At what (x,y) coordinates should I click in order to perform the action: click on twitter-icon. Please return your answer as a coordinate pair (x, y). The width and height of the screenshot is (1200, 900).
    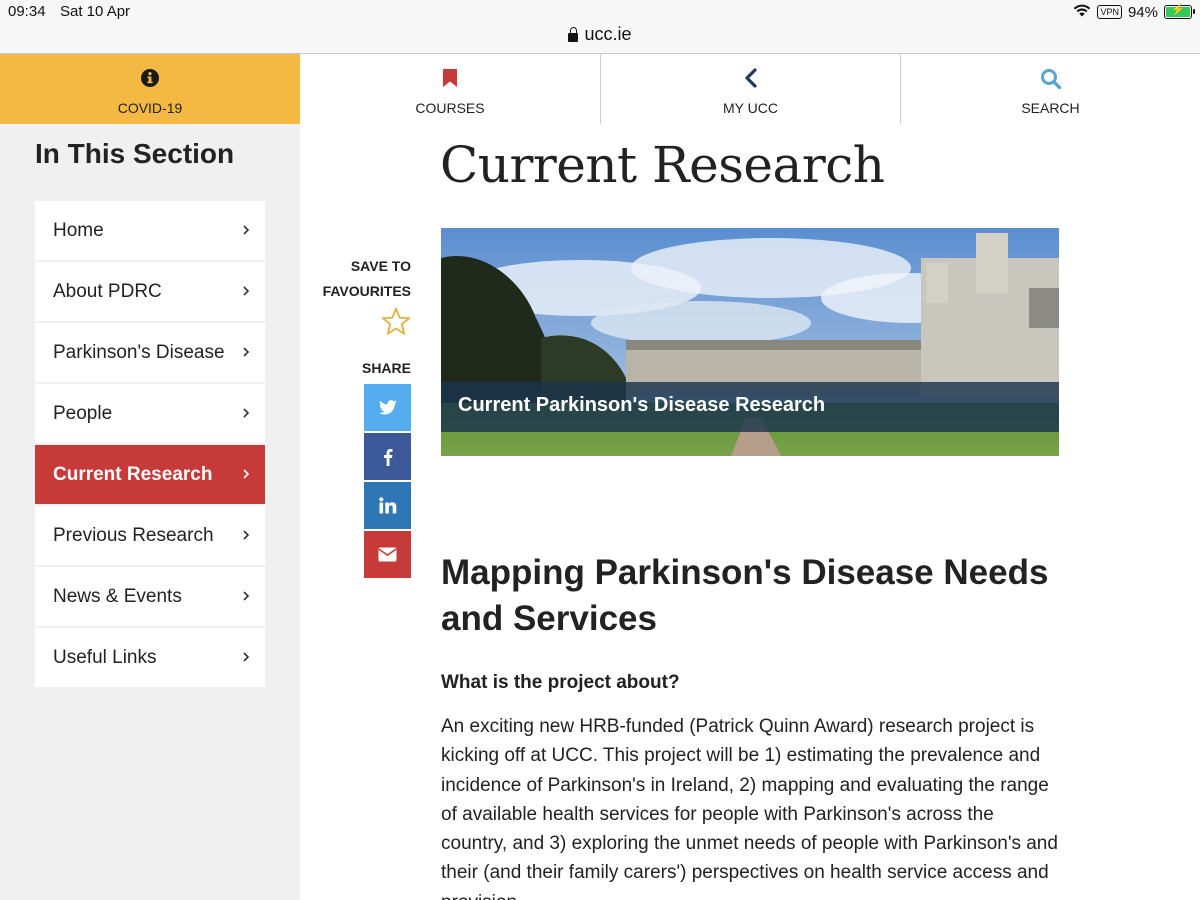
    Looking at the image, I should click on (387, 407).